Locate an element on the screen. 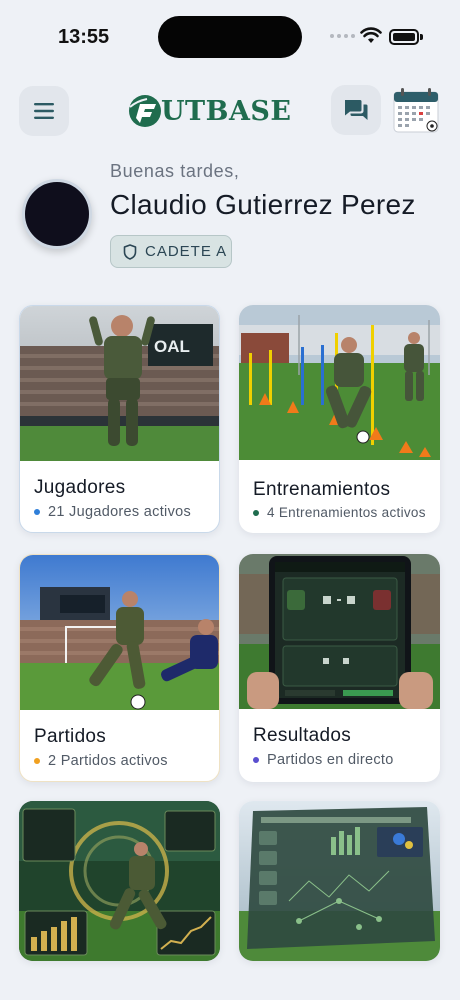  players-image: OAL is located at coordinates (119, 383).